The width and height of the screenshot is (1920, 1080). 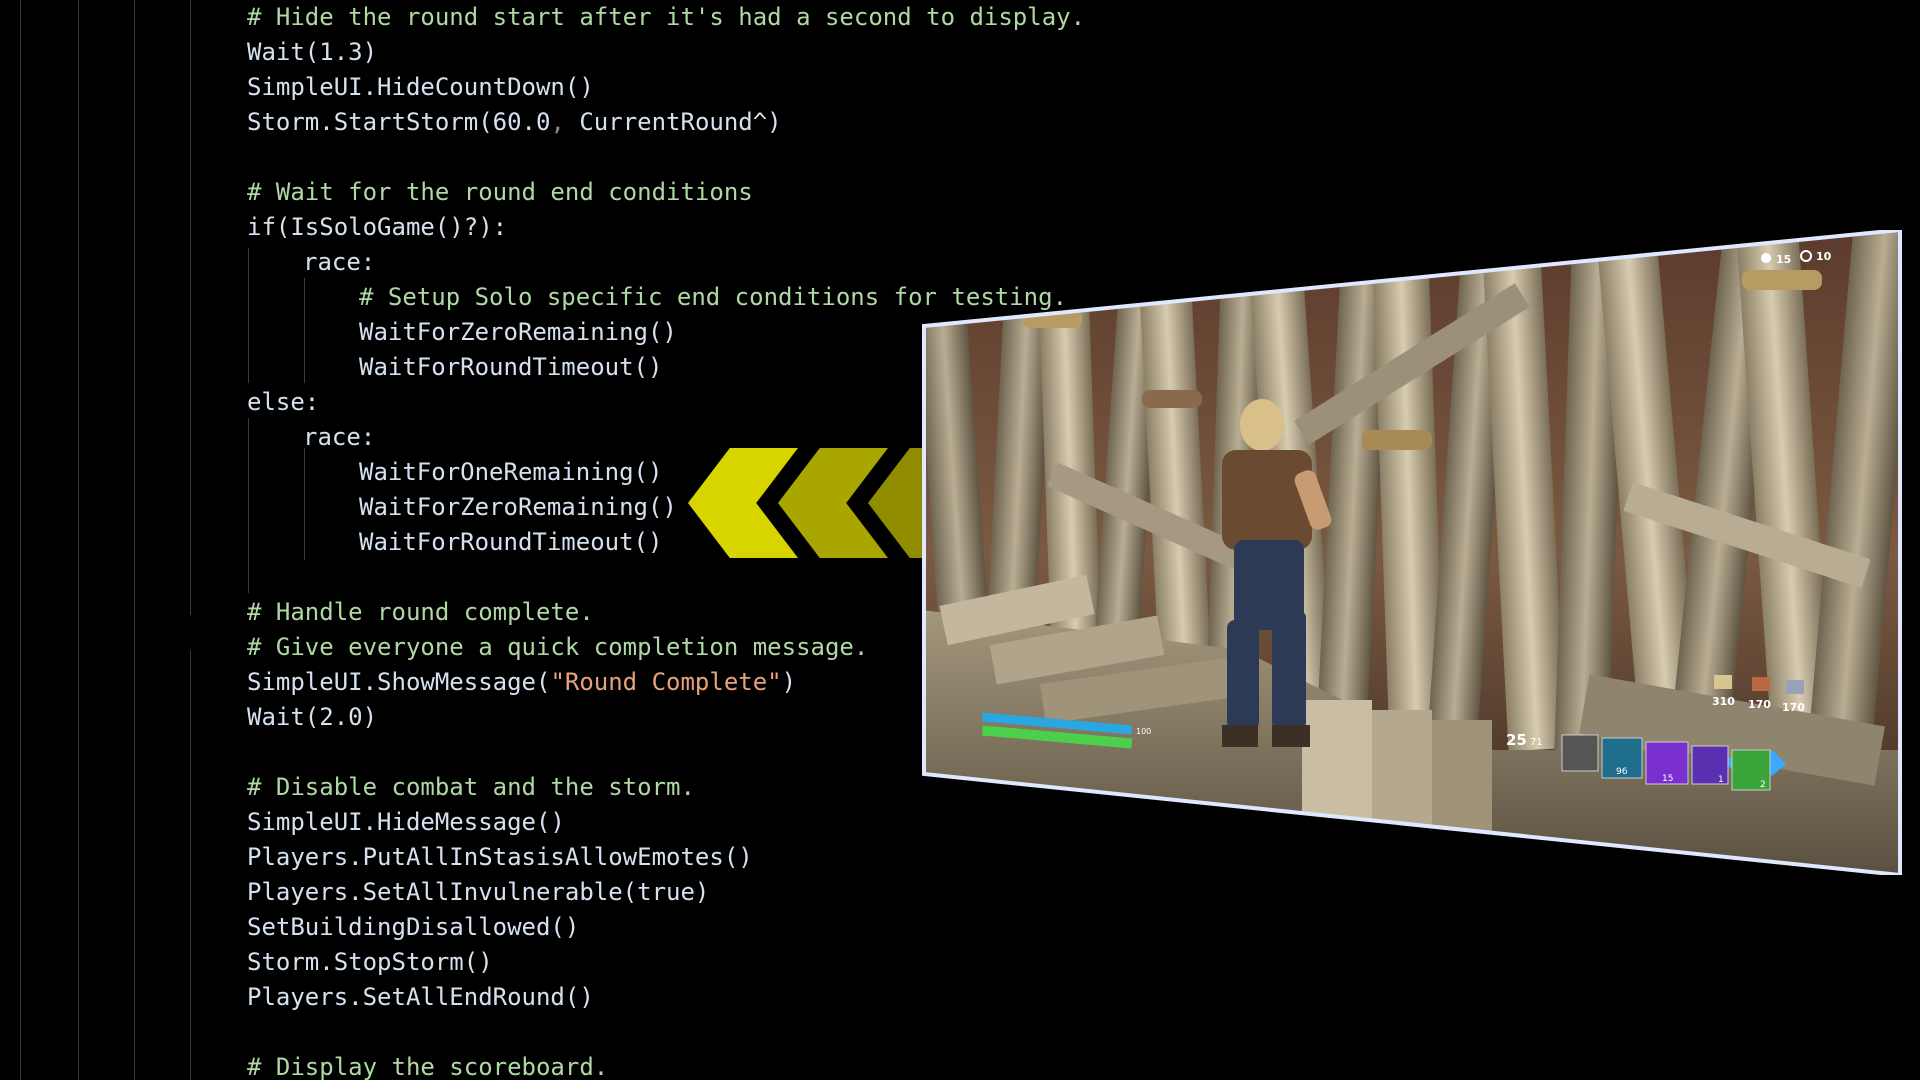 I want to click on code-line: SetBuildingDisallowed(), so click(x=413, y=927).